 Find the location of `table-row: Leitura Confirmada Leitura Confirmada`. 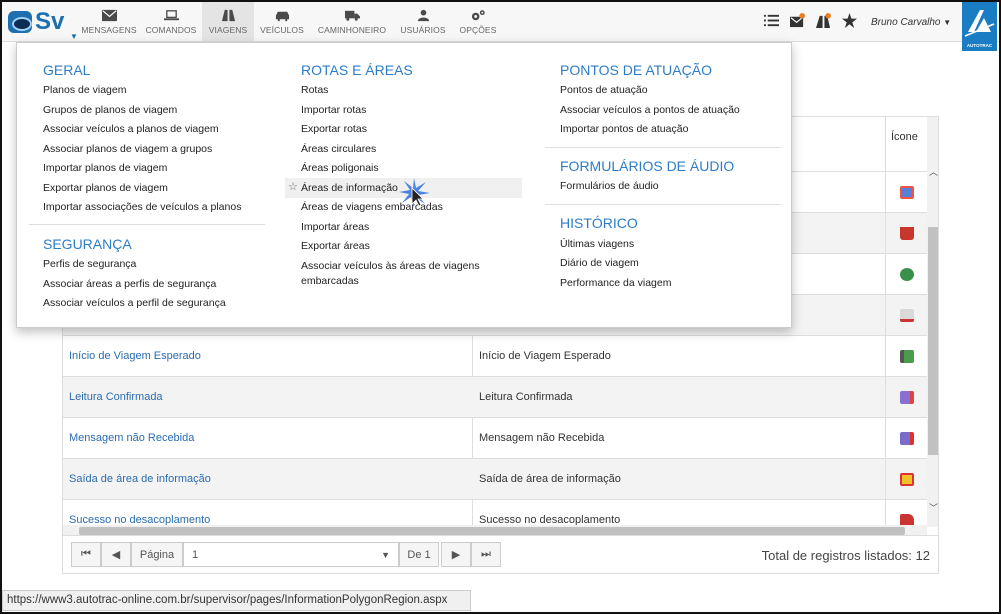

table-row: Leitura Confirmada Leitura Confirmada is located at coordinates (495, 397).